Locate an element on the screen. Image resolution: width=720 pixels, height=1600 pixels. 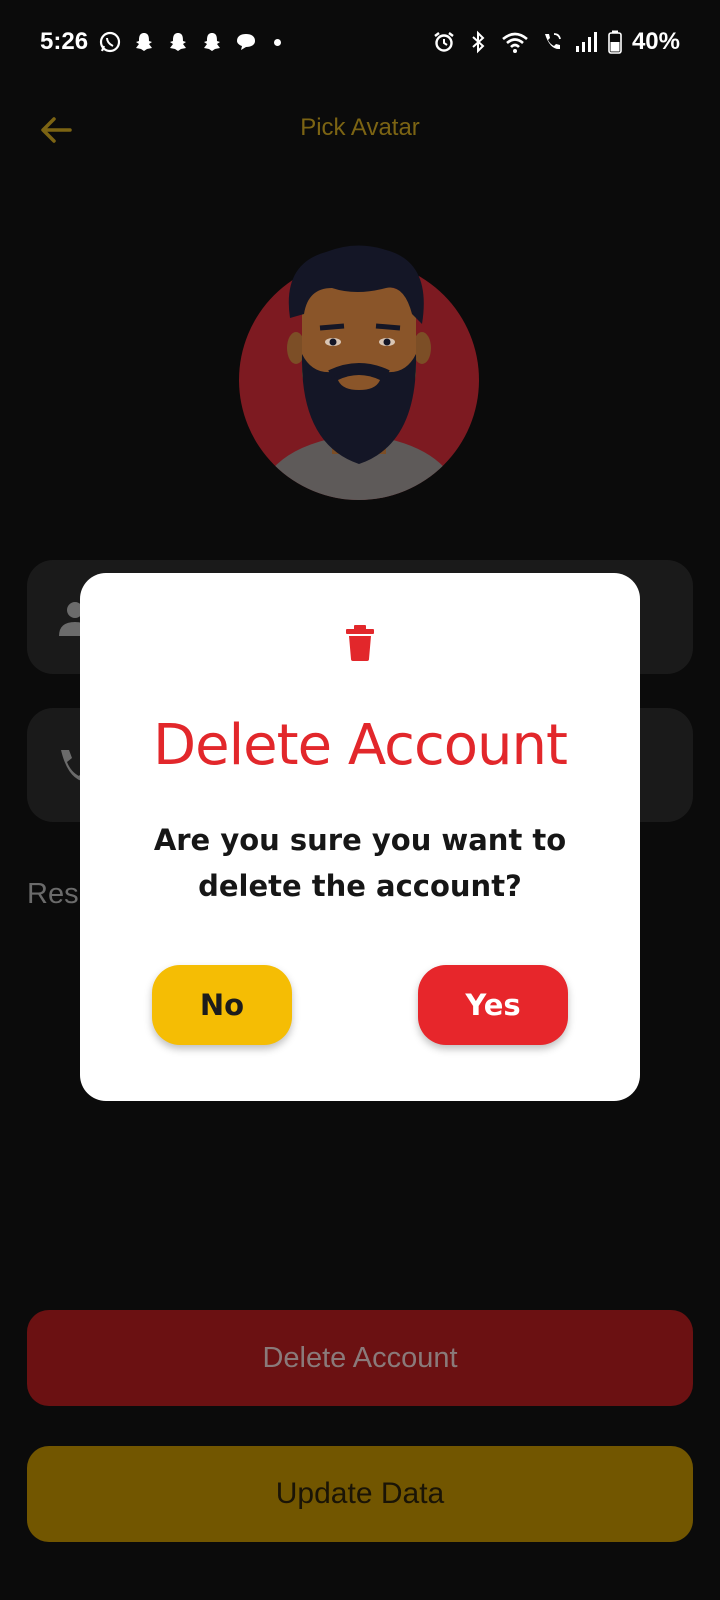
signal-icon is located at coordinates (586, 42).